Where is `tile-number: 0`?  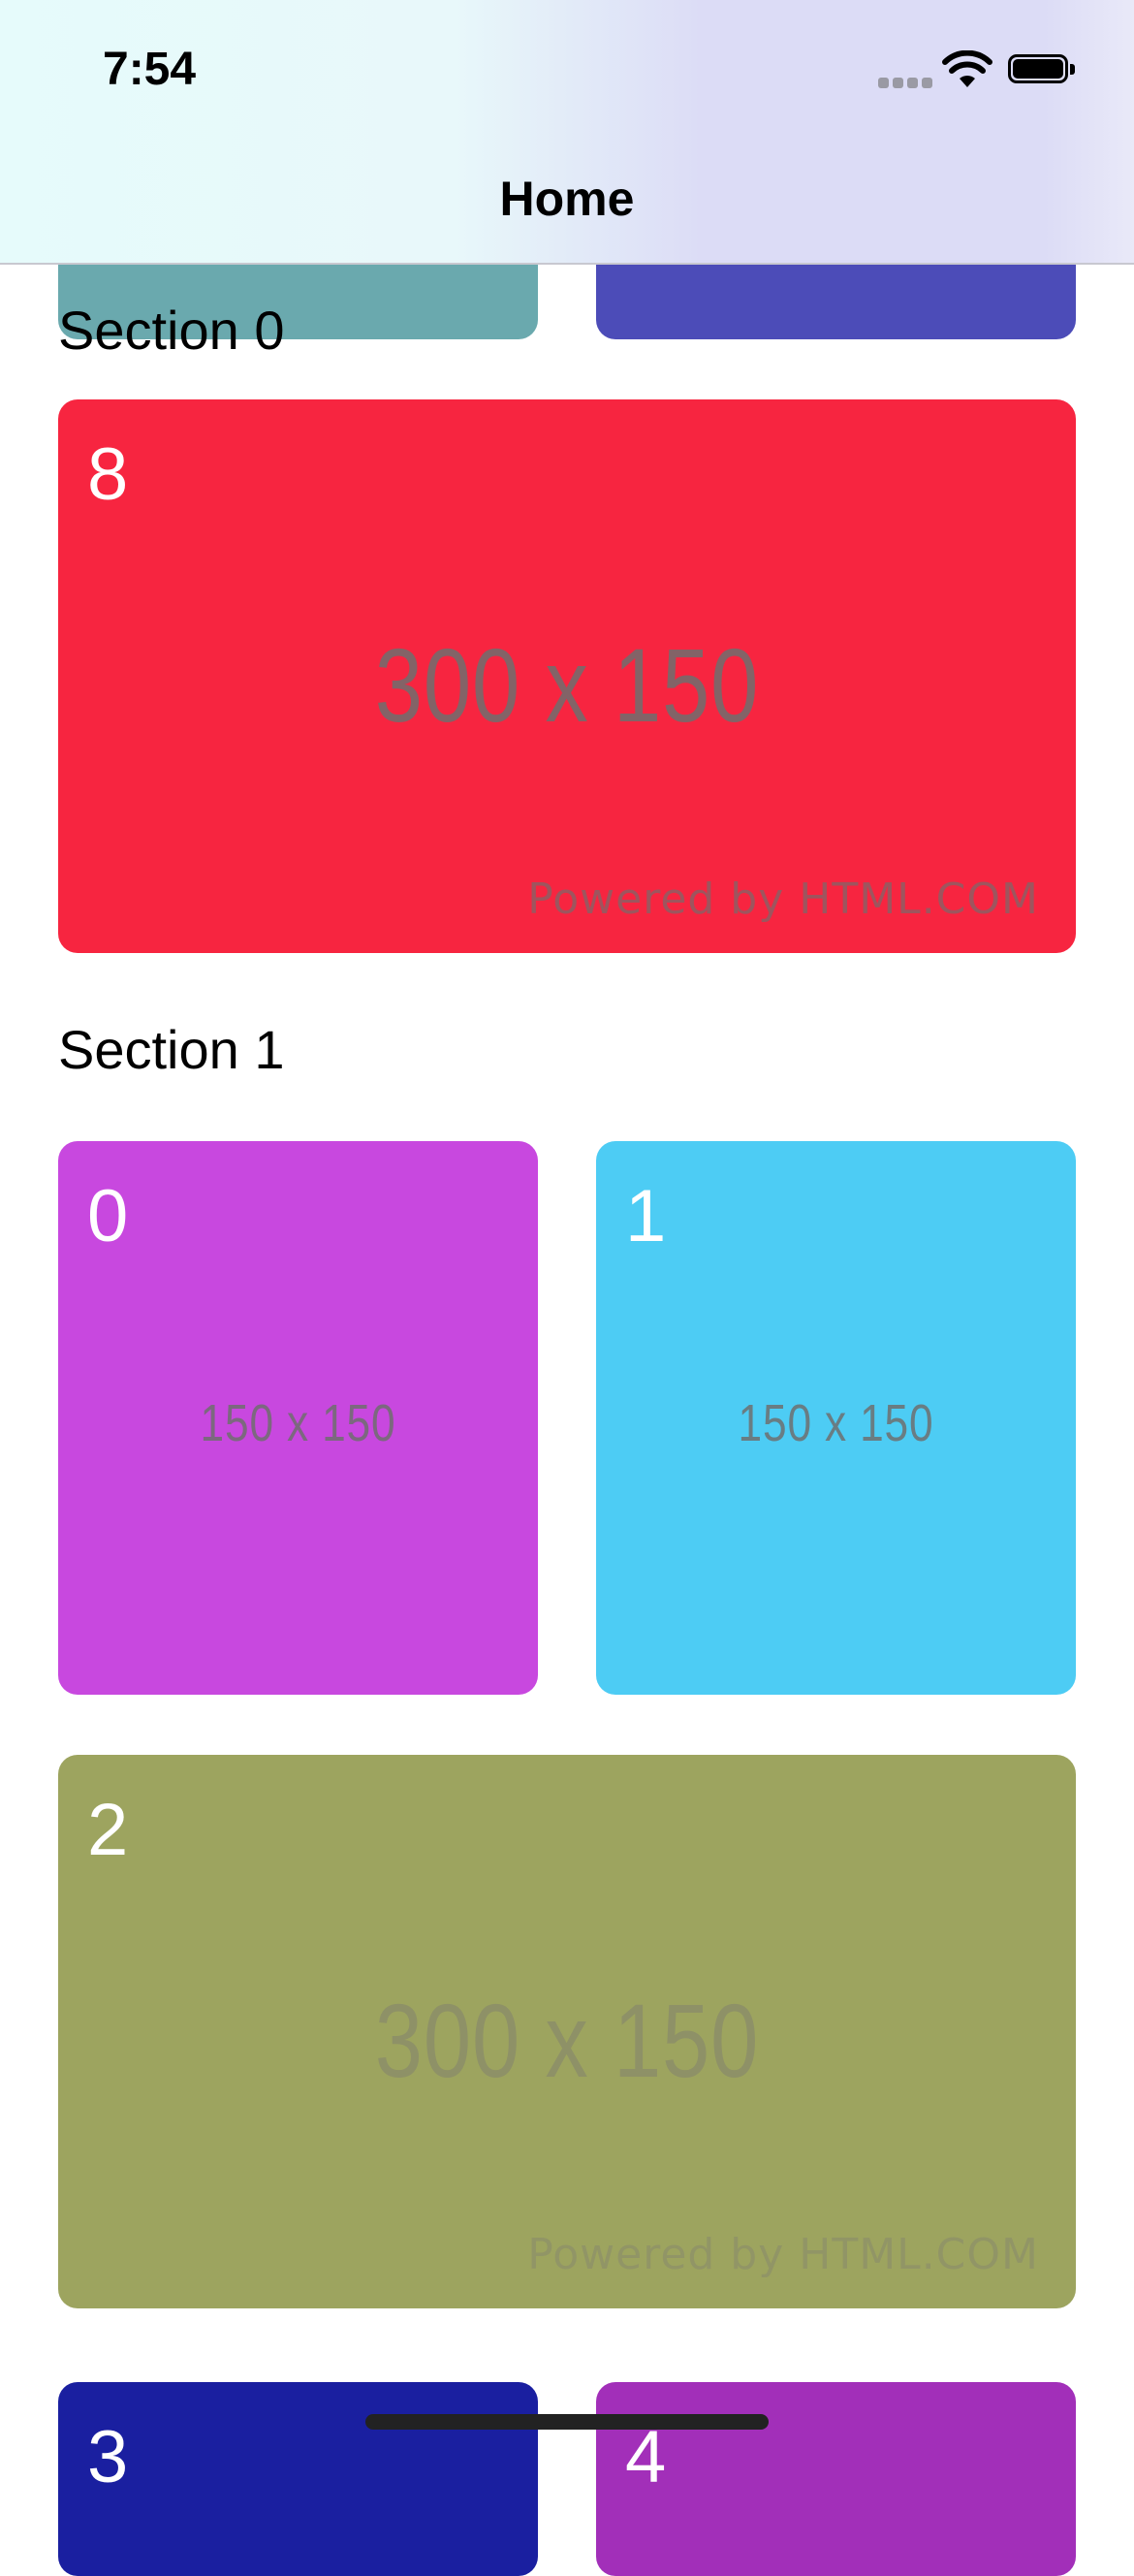
tile-number: 0 is located at coordinates (108, 1216).